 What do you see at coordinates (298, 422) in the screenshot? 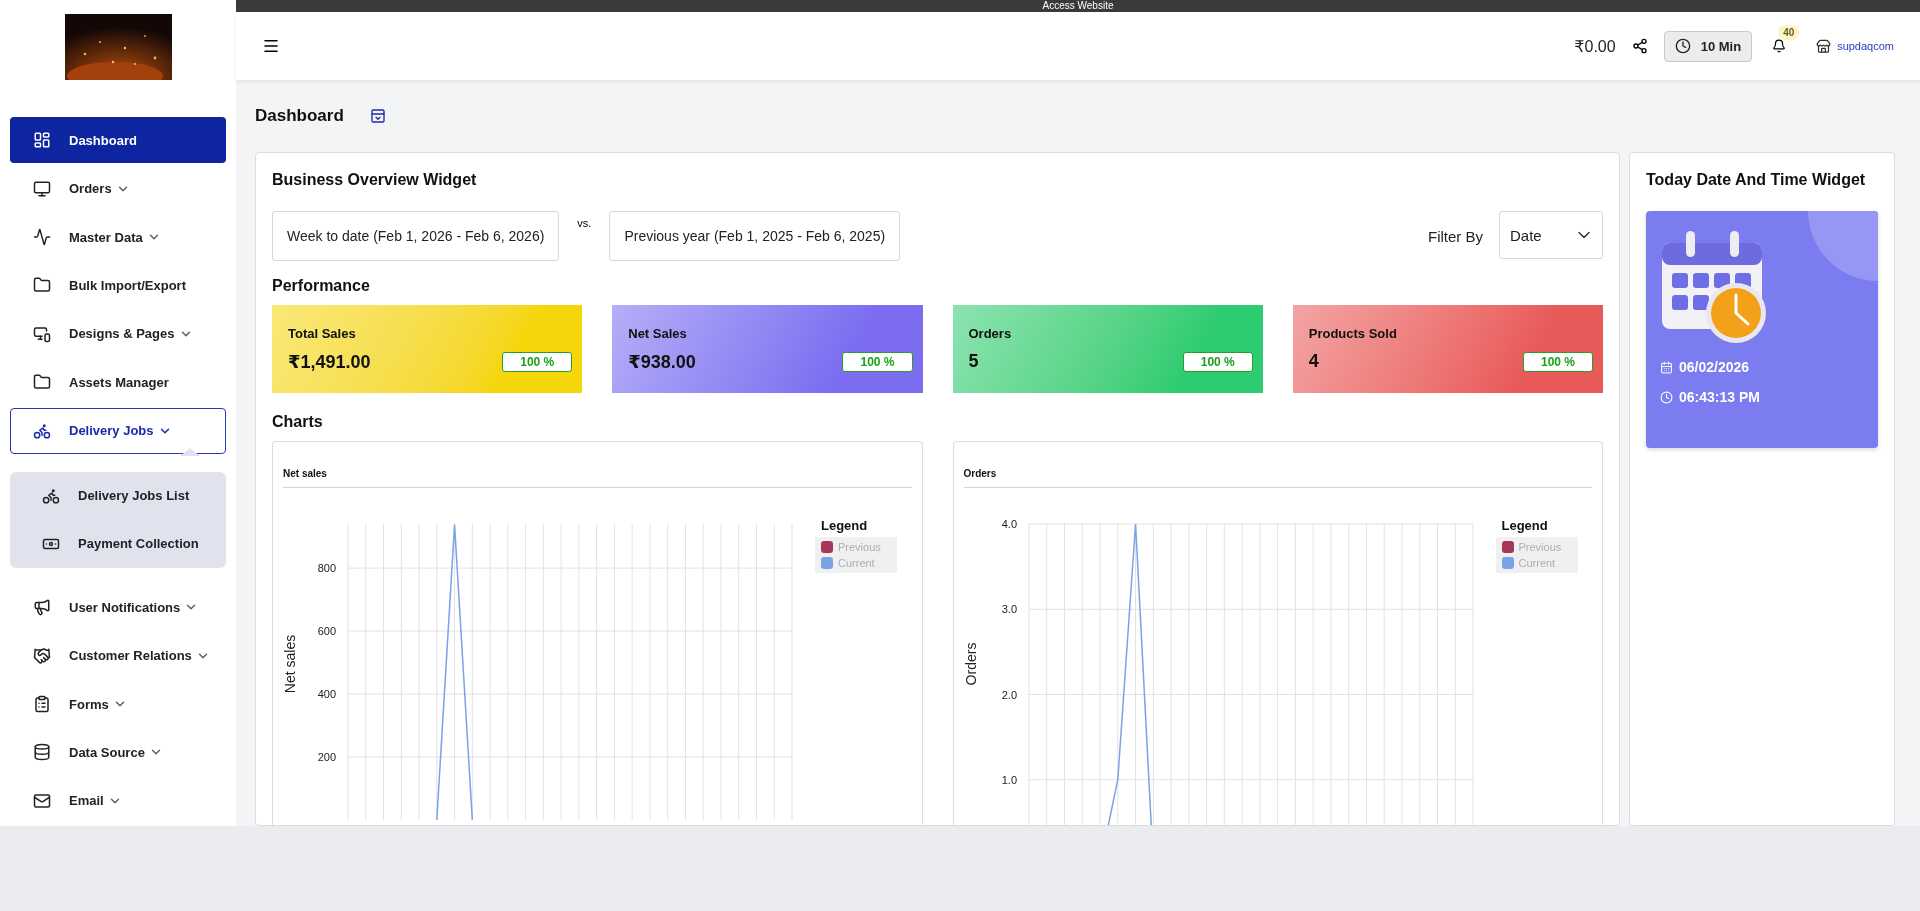
I see `section-title: Charts` at bounding box center [298, 422].